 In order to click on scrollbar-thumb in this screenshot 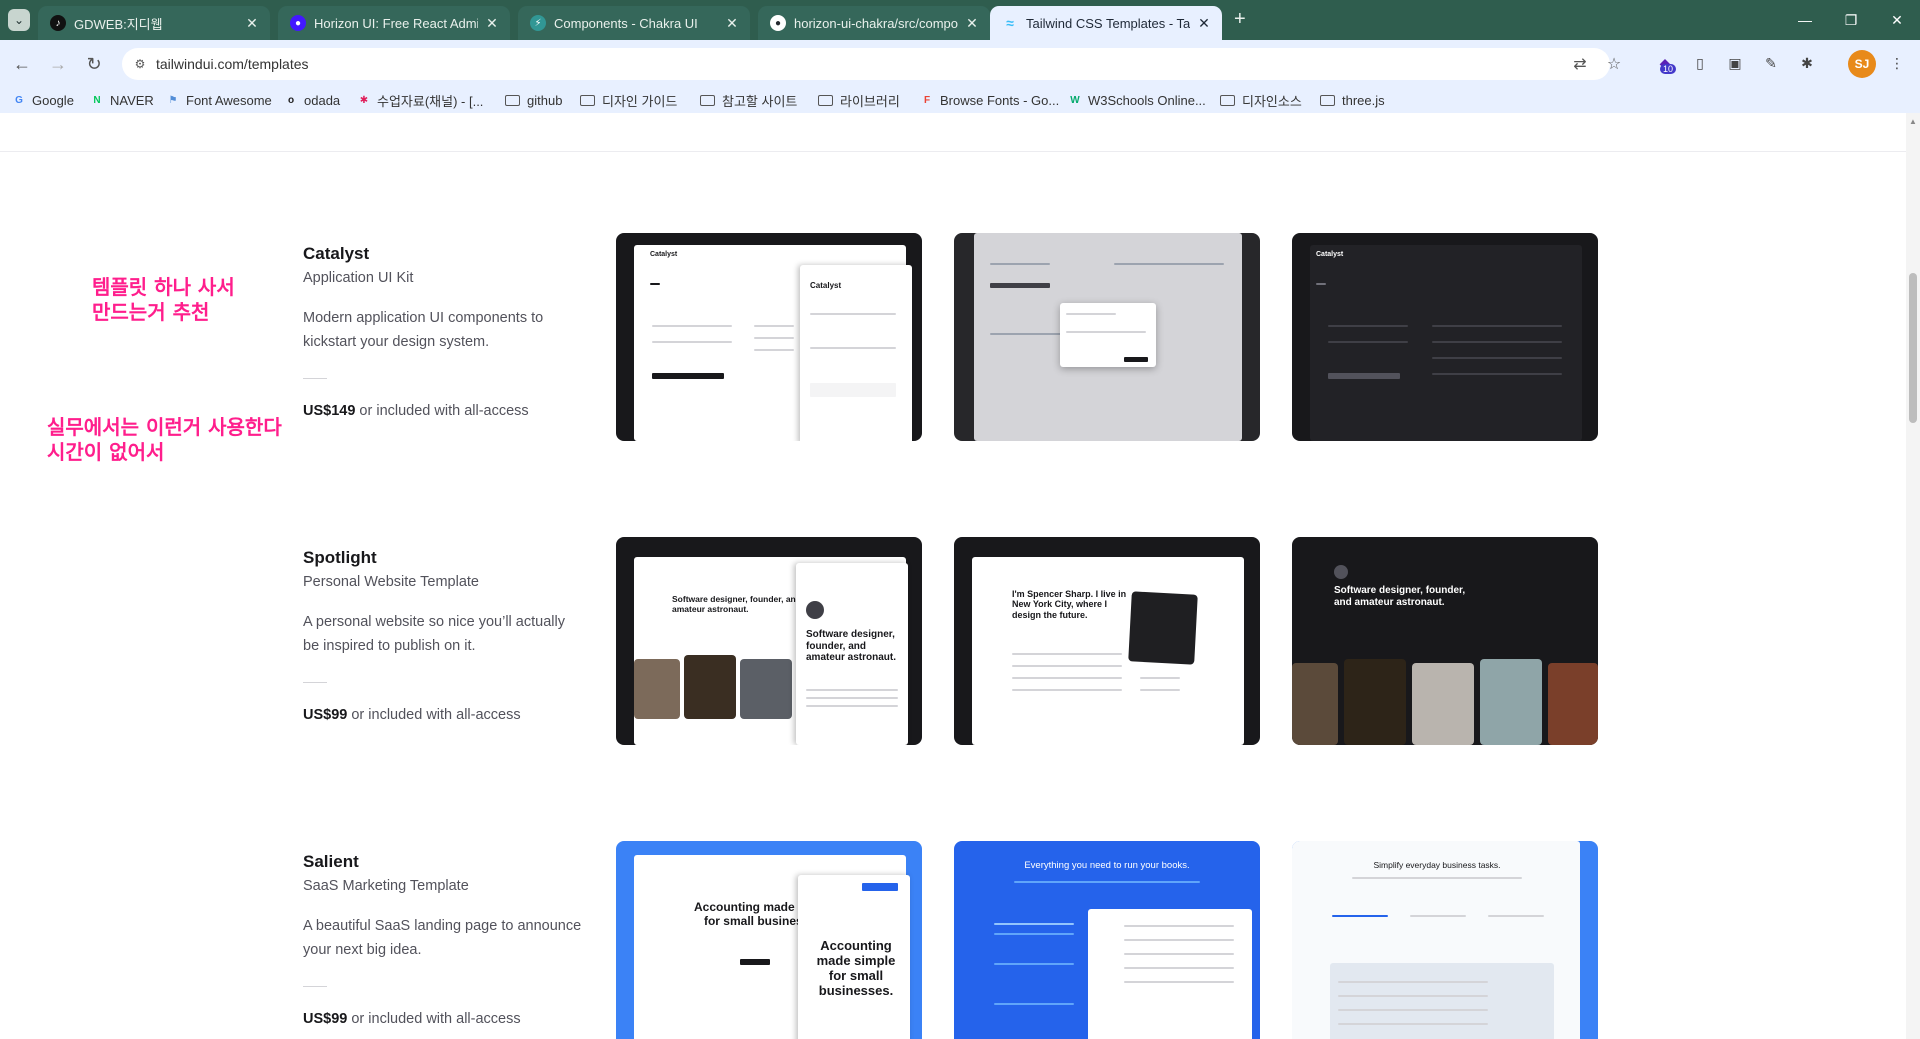, I will do `click(1913, 348)`.